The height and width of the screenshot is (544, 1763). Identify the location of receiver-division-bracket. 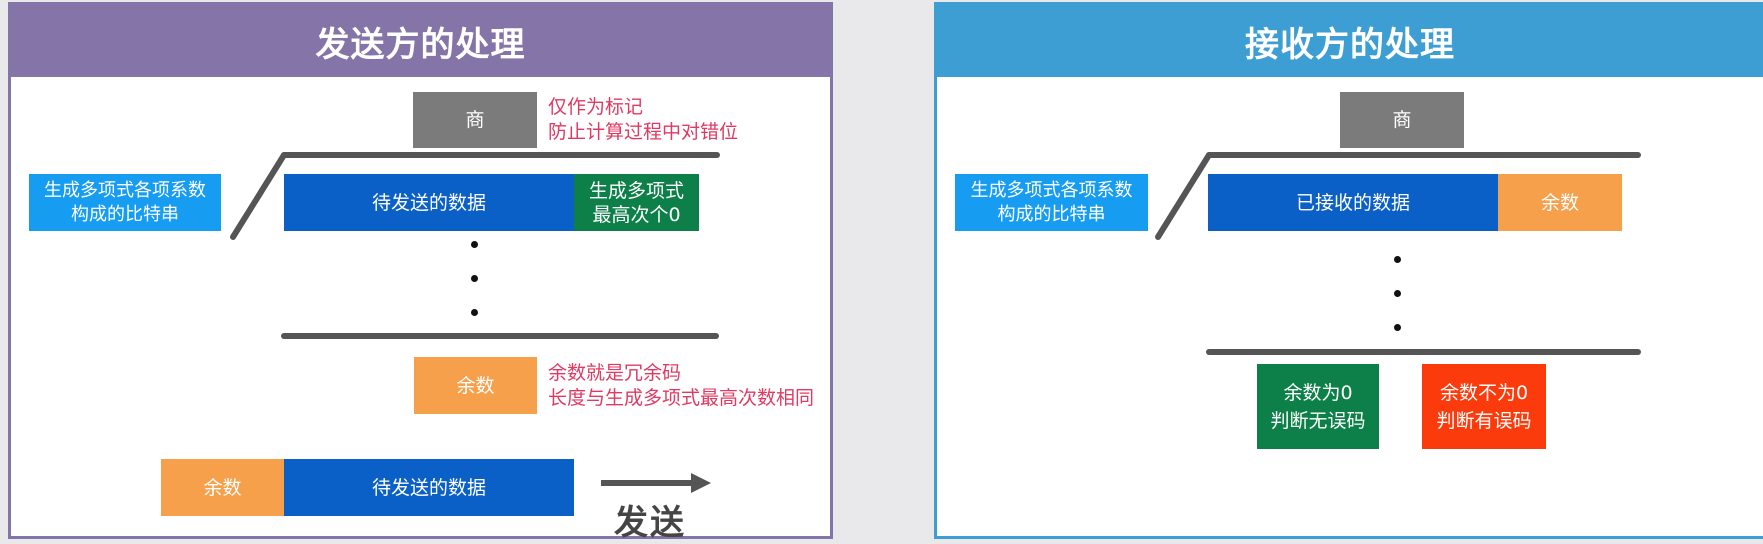
(1398, 196).